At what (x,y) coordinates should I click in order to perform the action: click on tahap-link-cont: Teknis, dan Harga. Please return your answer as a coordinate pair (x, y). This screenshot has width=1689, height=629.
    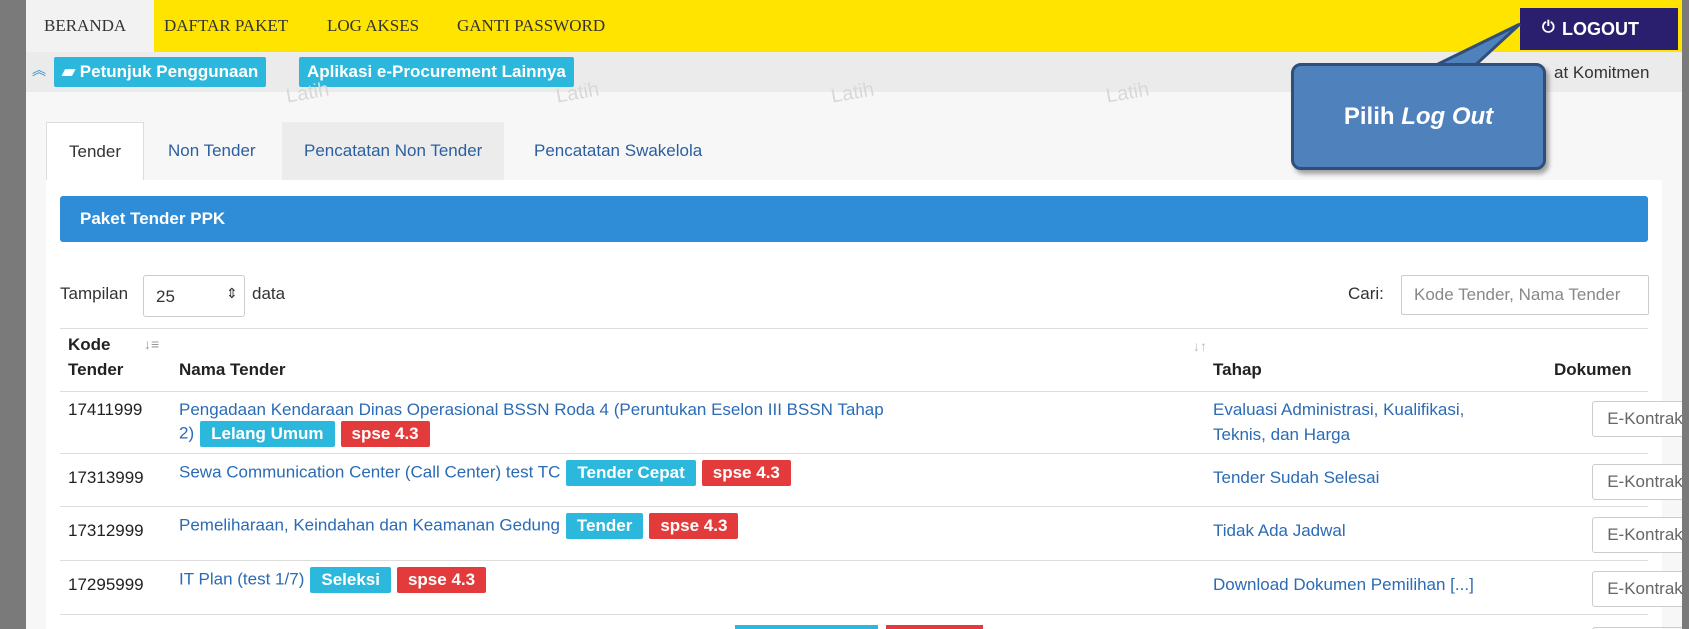
    Looking at the image, I should click on (1281, 435).